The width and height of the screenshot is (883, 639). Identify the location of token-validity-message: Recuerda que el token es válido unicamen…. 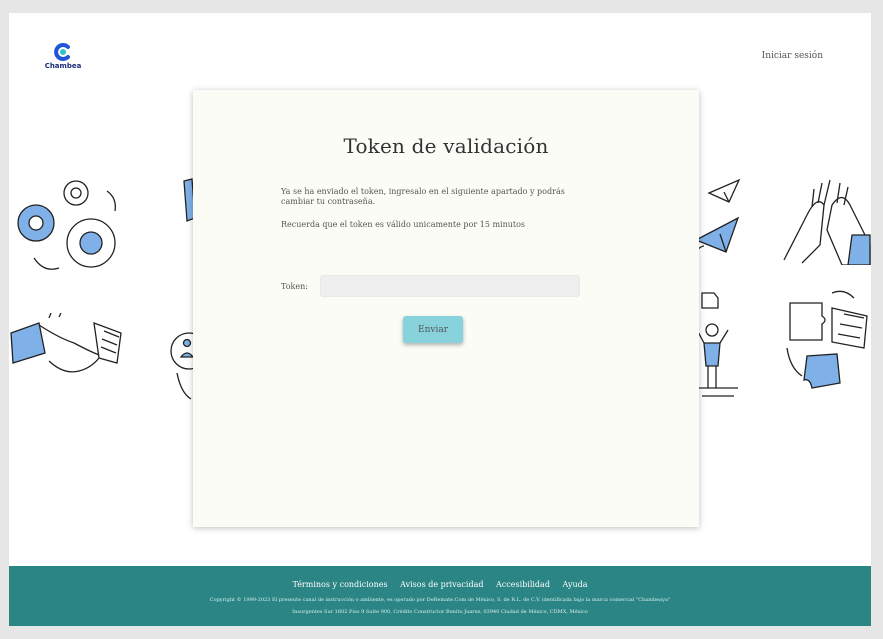
(403, 224).